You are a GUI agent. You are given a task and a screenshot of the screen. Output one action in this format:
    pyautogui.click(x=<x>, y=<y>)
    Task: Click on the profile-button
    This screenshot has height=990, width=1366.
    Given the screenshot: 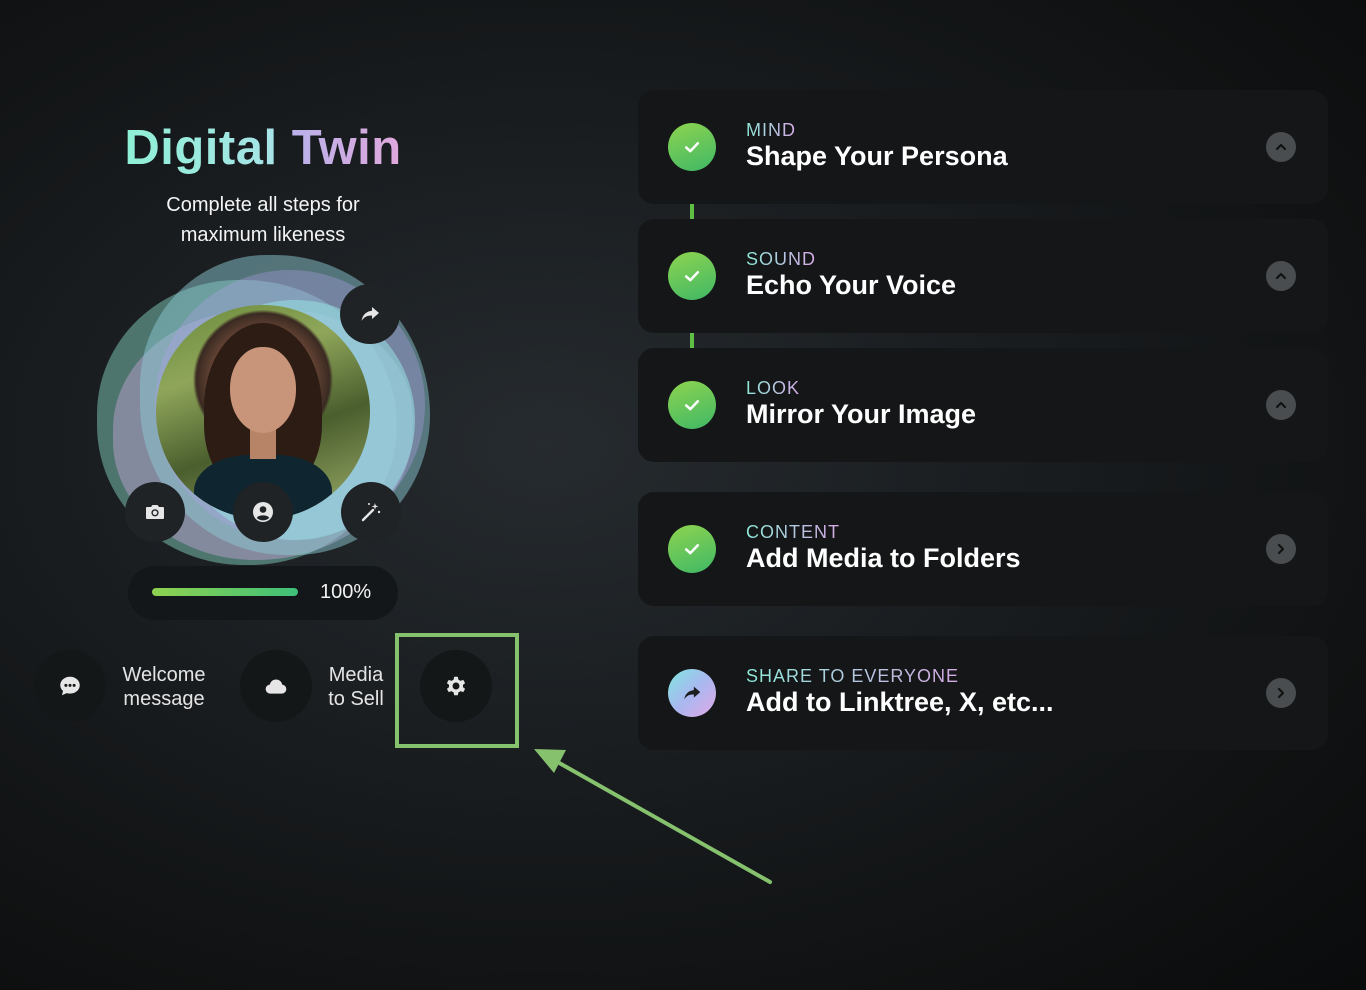 What is the action you would take?
    pyautogui.click(x=263, y=512)
    